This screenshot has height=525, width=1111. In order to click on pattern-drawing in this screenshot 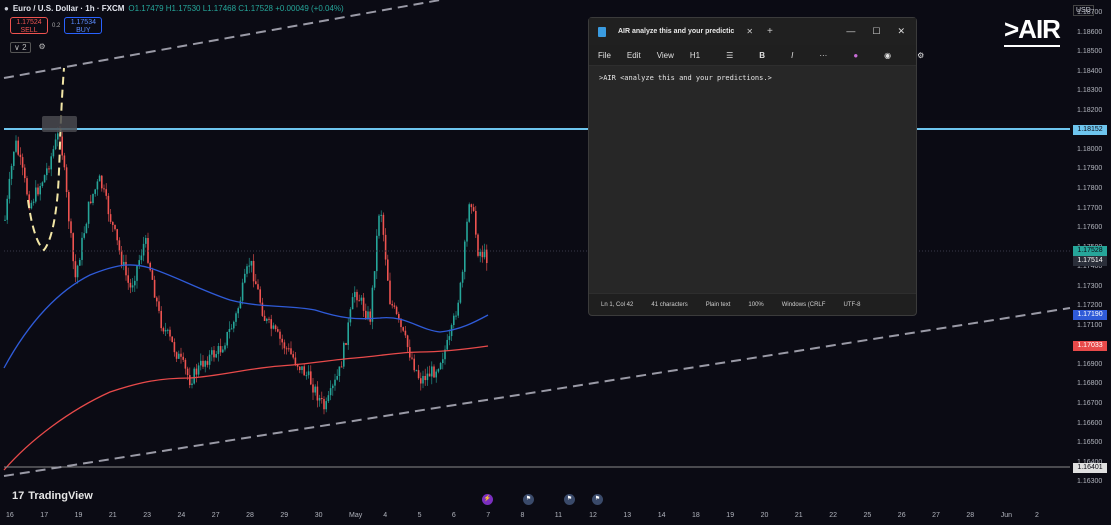, I will do `click(46, 159)`.